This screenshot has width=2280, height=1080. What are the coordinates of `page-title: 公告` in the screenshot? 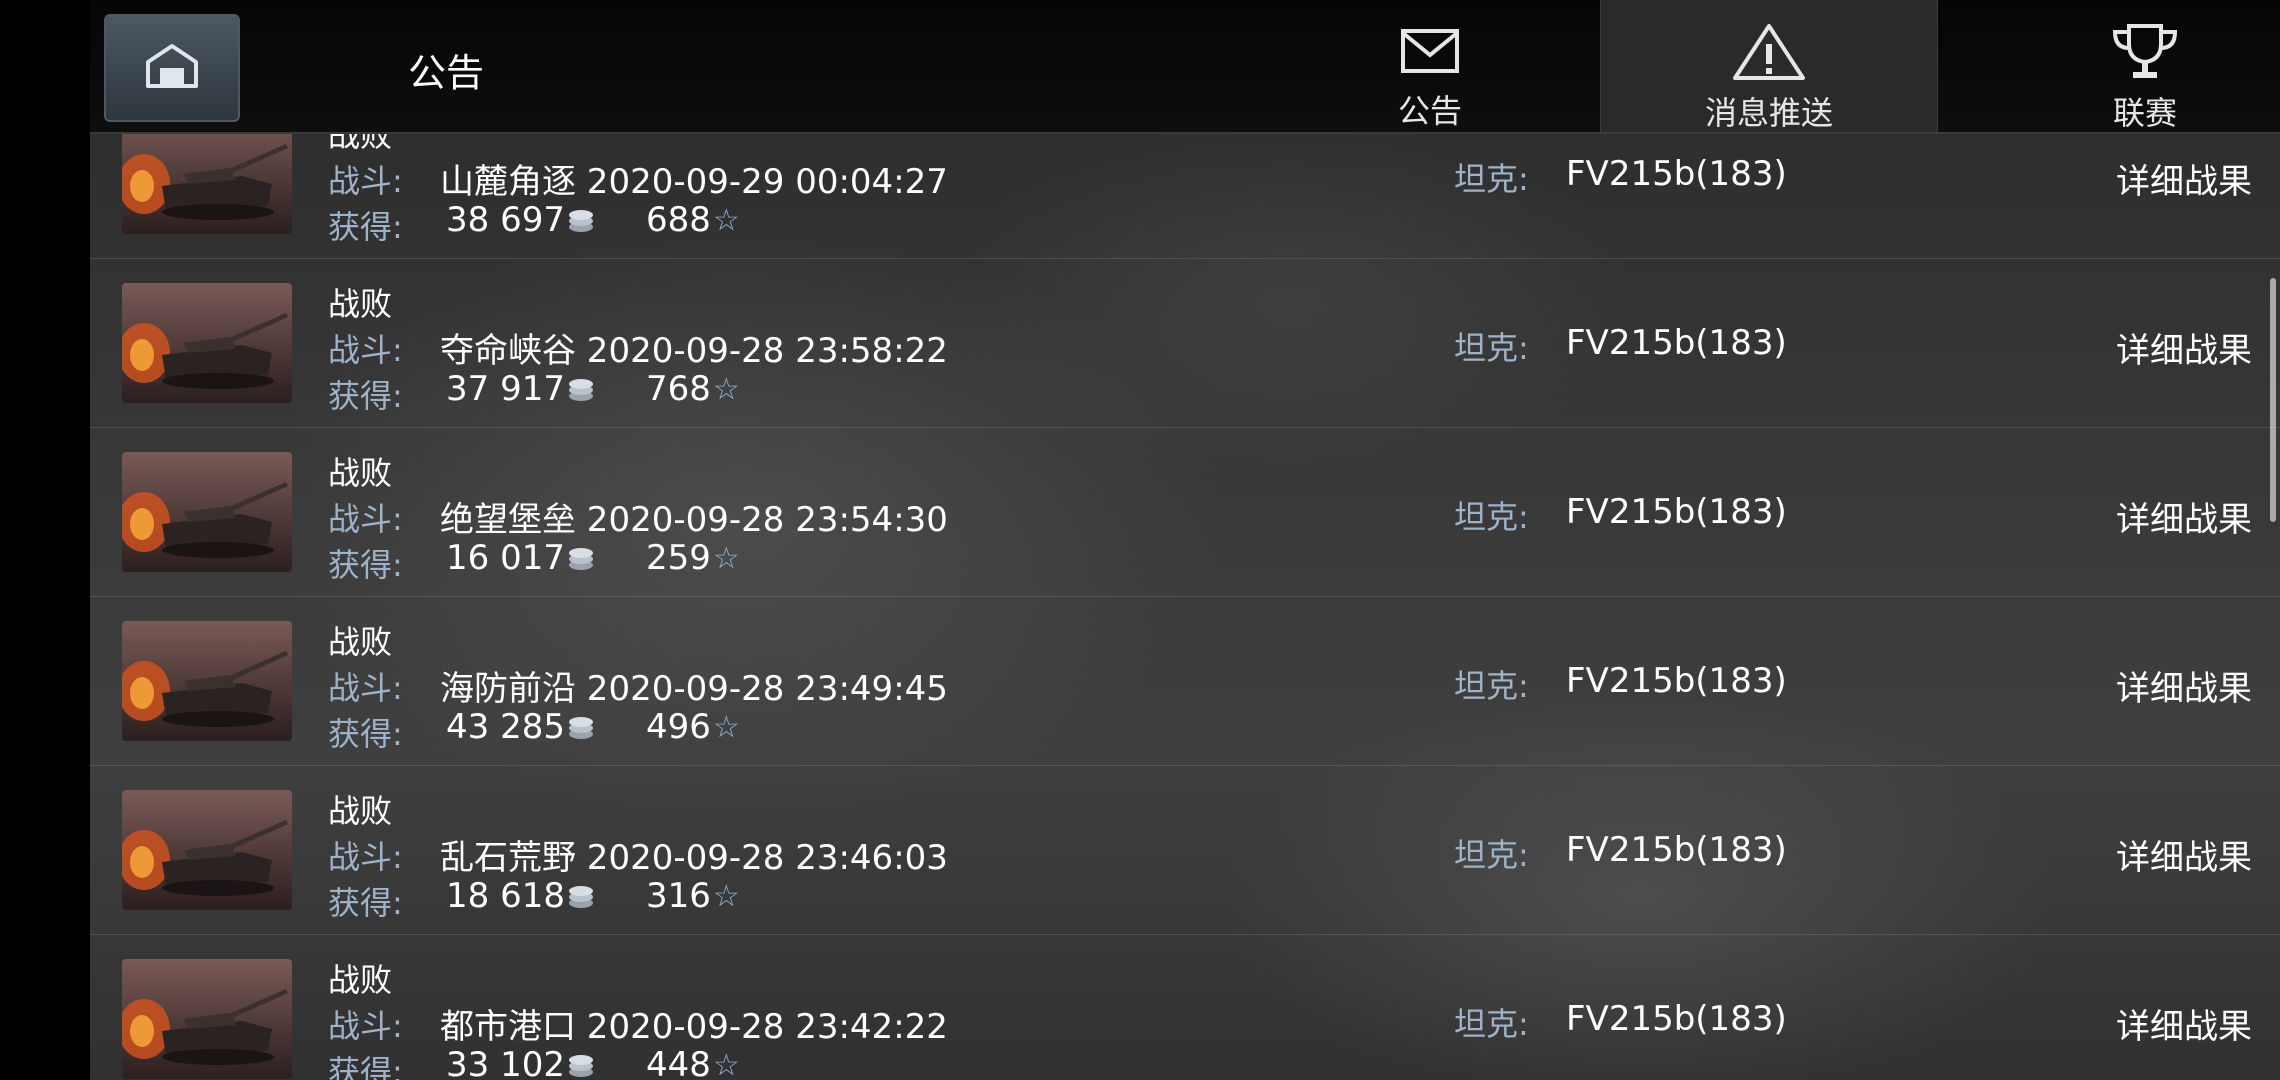 It's located at (446, 73).